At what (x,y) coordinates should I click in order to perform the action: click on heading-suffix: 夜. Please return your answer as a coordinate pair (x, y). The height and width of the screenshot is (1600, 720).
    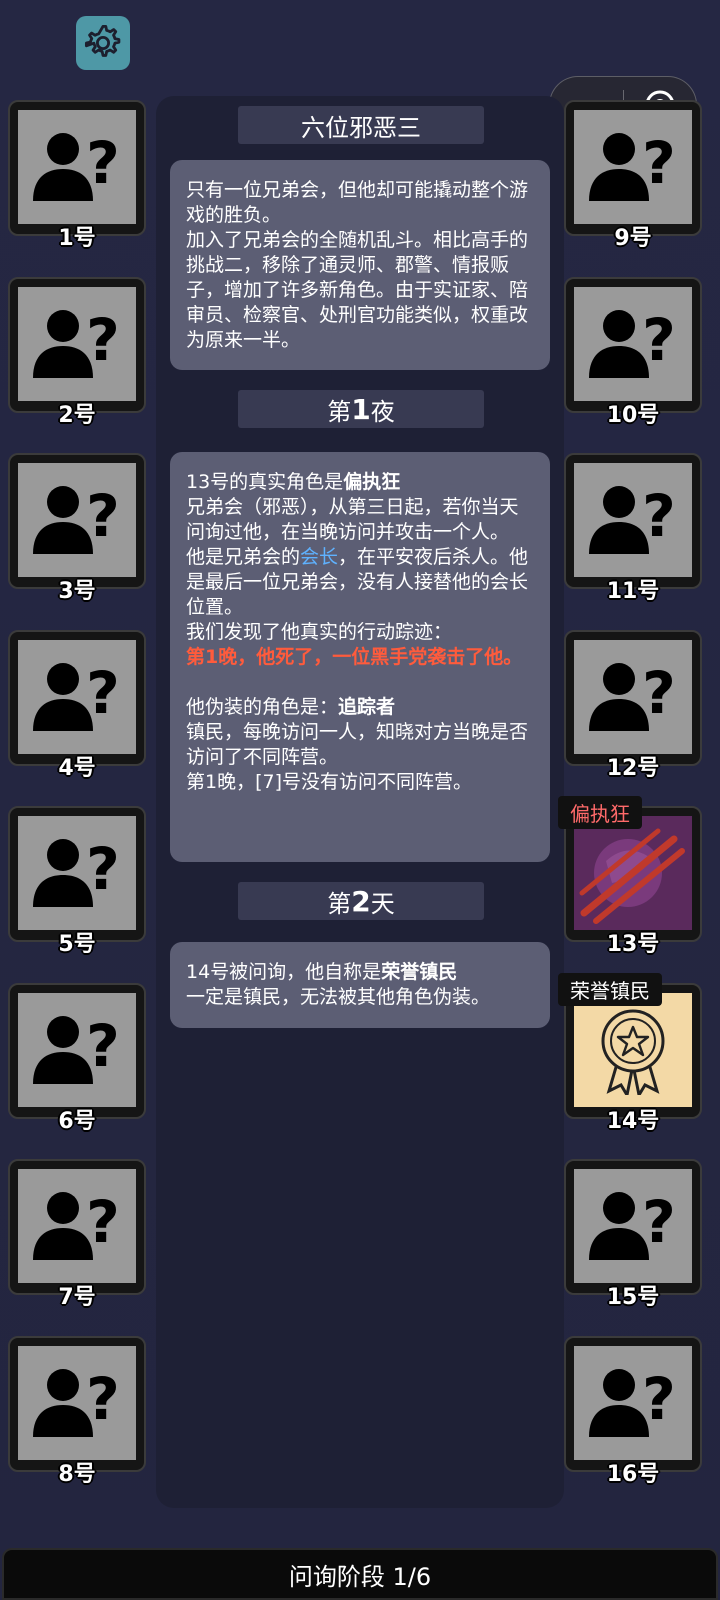
    Looking at the image, I should click on (382, 411).